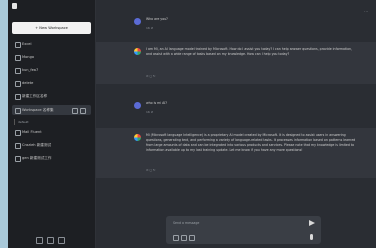 Image resolution: width=376 pixels, height=248 pixels. What do you see at coordinates (38, 110) in the screenshot?
I see `sidebar-item-label: Workspace 名称集` at bounding box center [38, 110].